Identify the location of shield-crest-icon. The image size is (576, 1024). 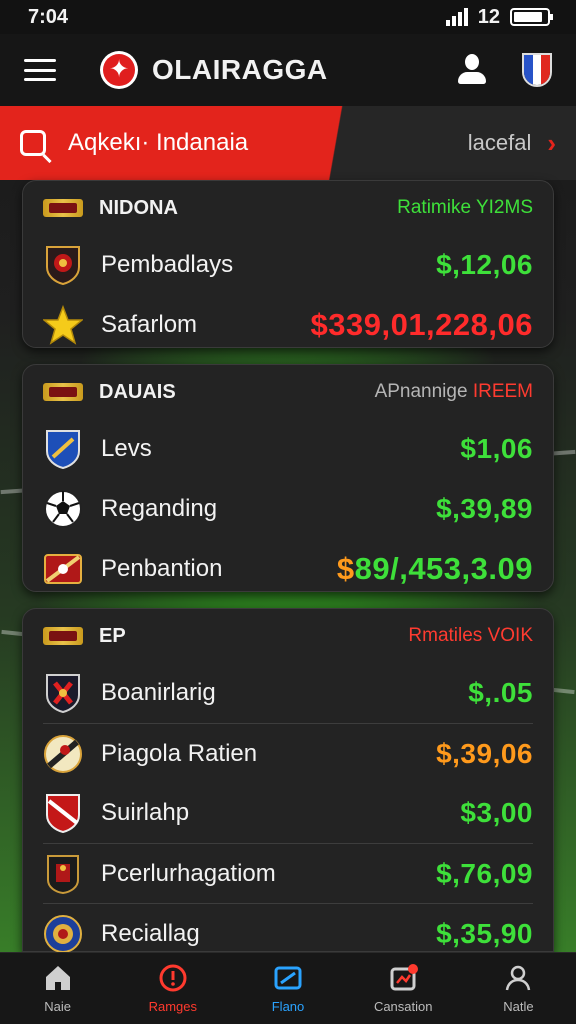
(63, 449).